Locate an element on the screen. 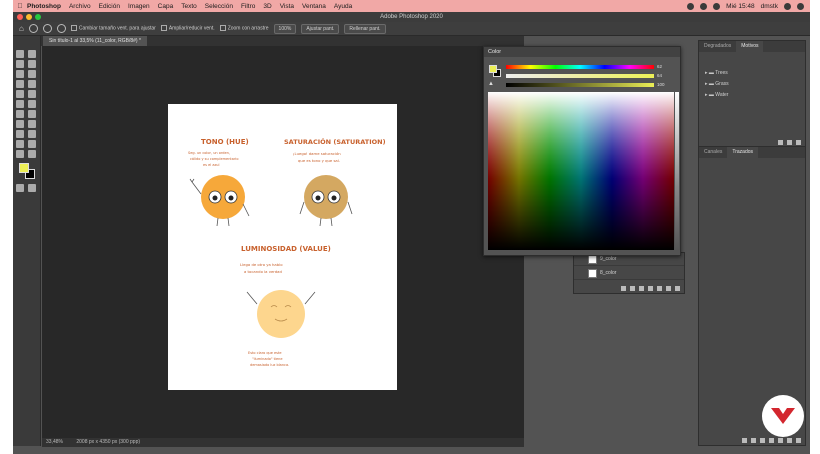  new-pattern-icon is located at coordinates (789, 142).